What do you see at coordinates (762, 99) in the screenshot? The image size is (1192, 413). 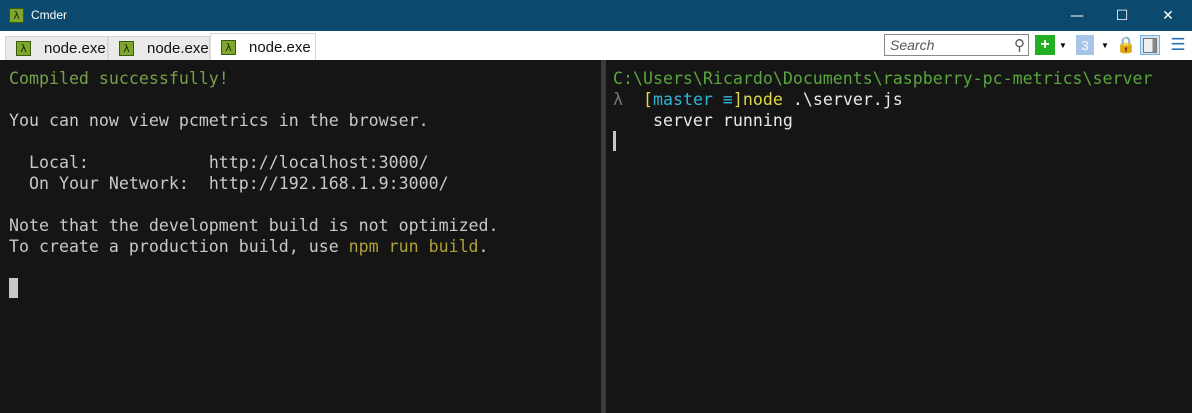 I see `command-node: node` at bounding box center [762, 99].